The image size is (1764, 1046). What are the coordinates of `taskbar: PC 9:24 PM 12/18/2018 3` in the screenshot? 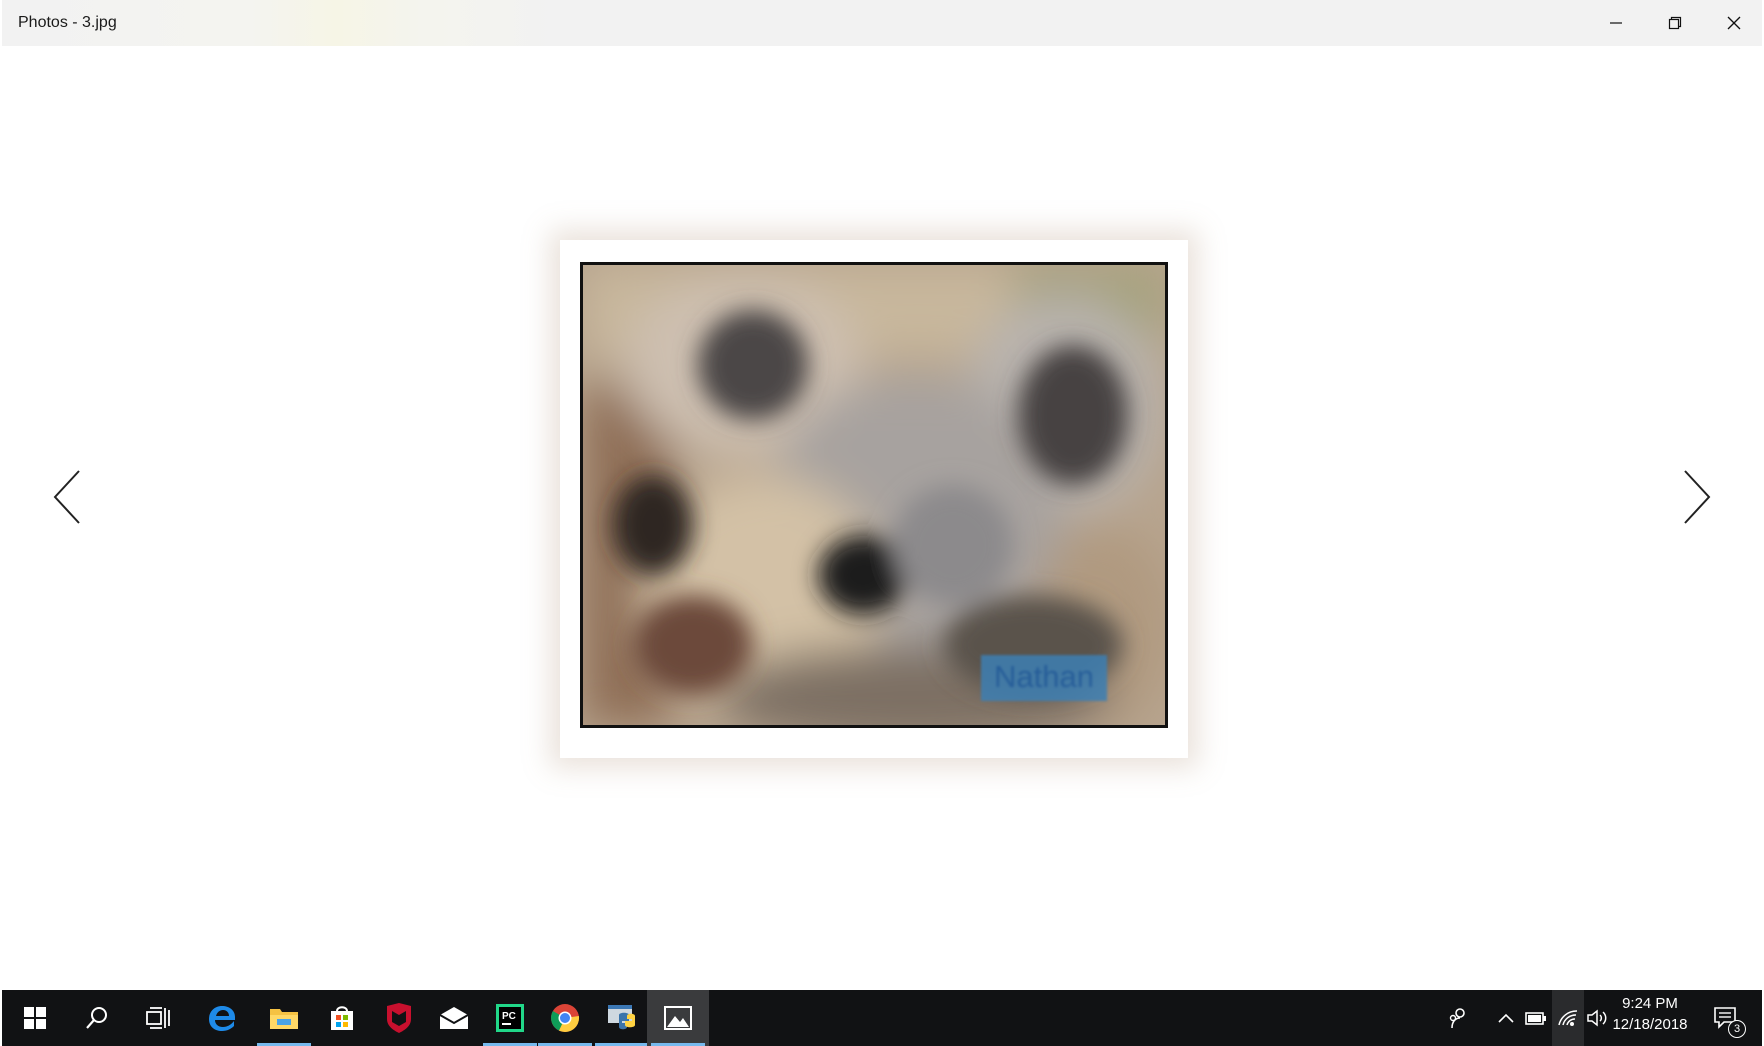 It's located at (882, 1018).